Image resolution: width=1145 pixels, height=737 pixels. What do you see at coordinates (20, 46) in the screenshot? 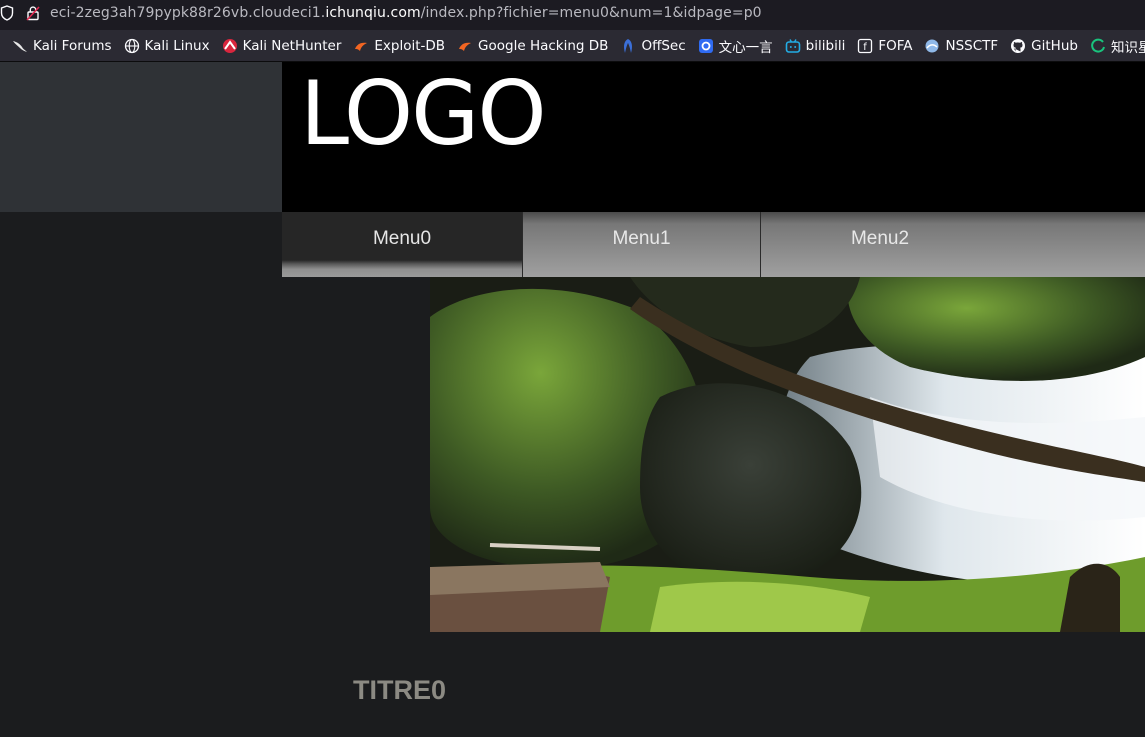
I see `kali-dragon-icon` at bounding box center [20, 46].